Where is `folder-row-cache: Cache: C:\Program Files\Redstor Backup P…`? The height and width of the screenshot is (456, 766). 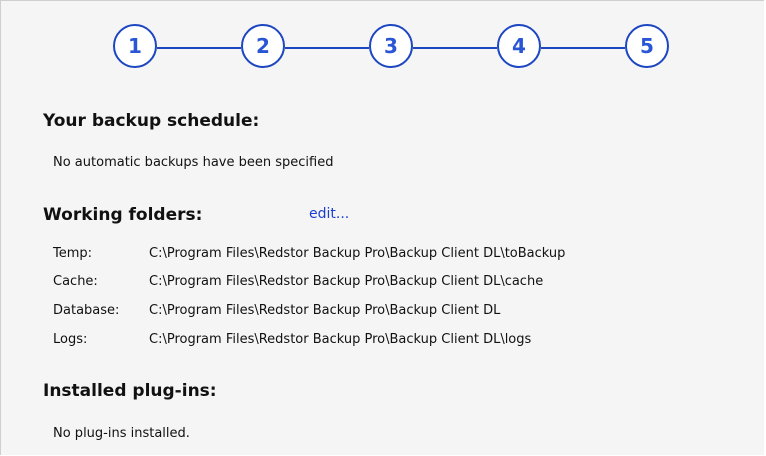
folder-row-cache: Cache: C:\Program Files\Redstor Backup P… is located at coordinates (383, 284).